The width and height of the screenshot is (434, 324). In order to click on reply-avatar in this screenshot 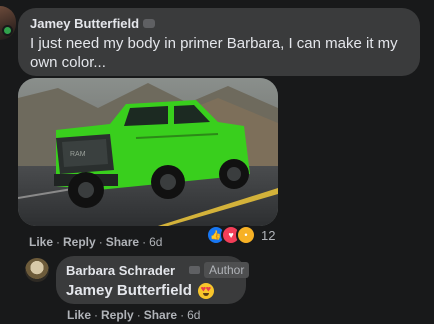, I will do `click(37, 270)`.